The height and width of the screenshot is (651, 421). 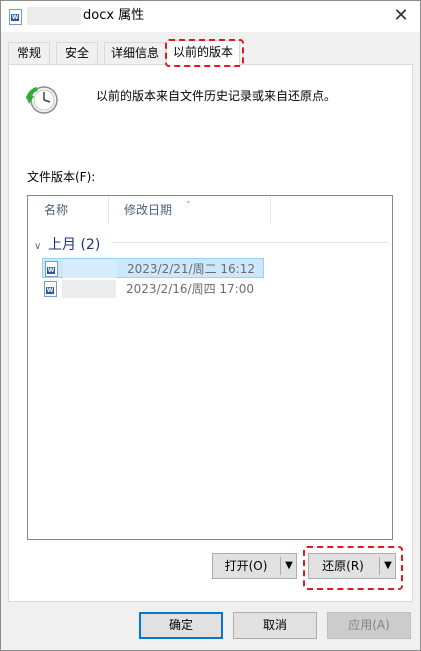 I want to click on tab-security: 安全, so click(x=77, y=53).